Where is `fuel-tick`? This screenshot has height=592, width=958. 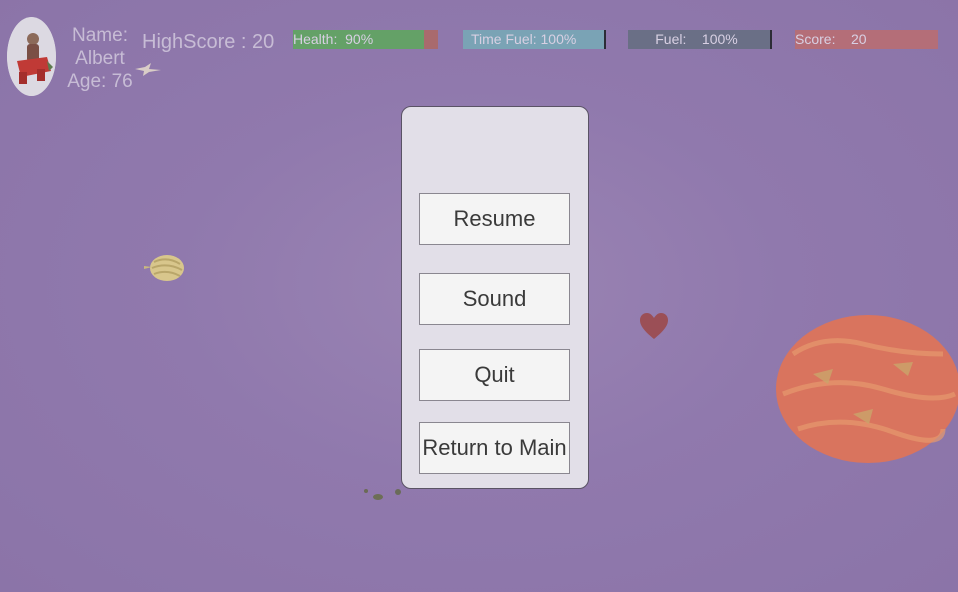 fuel-tick is located at coordinates (771, 39).